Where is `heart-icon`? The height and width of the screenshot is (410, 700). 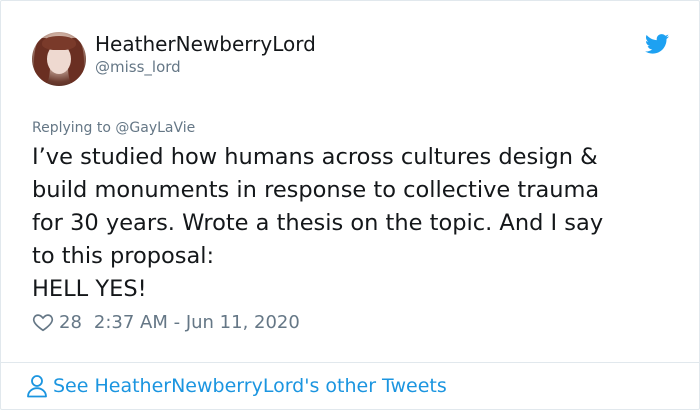
heart-icon is located at coordinates (43, 322).